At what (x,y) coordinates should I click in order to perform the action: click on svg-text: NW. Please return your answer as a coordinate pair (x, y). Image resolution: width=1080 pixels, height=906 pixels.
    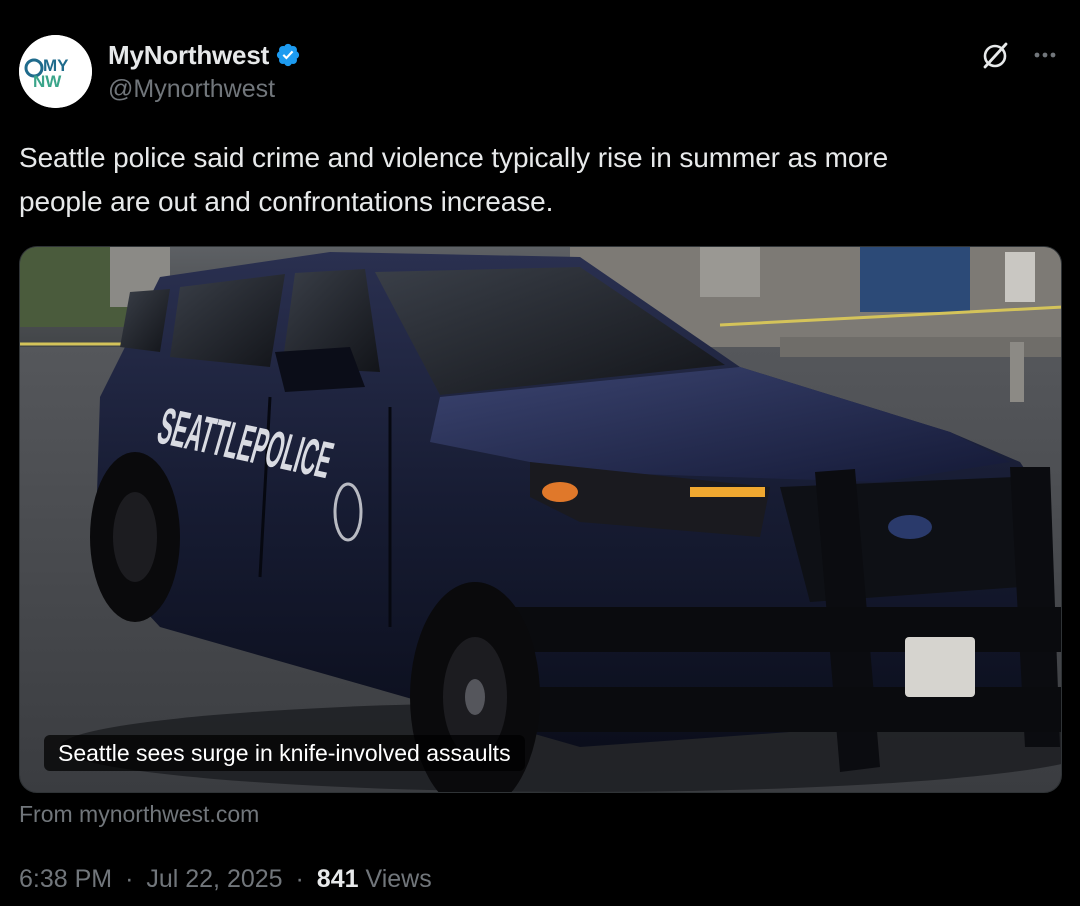
    Looking at the image, I should click on (47, 81).